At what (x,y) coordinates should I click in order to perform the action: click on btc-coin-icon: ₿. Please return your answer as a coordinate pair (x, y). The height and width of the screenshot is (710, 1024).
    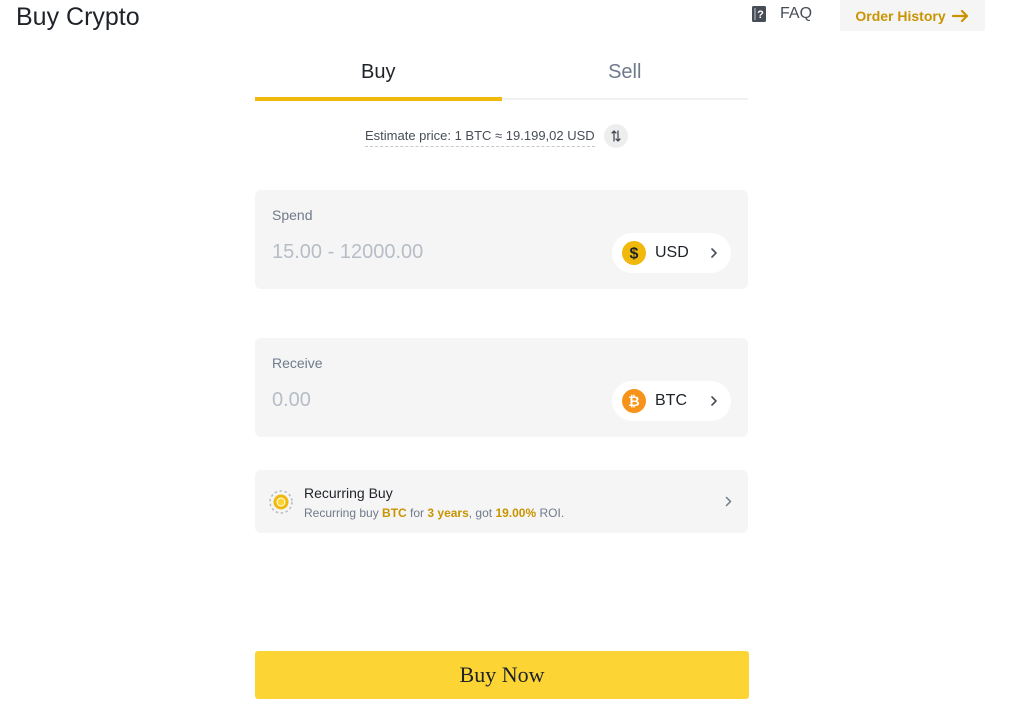
    Looking at the image, I should click on (634, 401).